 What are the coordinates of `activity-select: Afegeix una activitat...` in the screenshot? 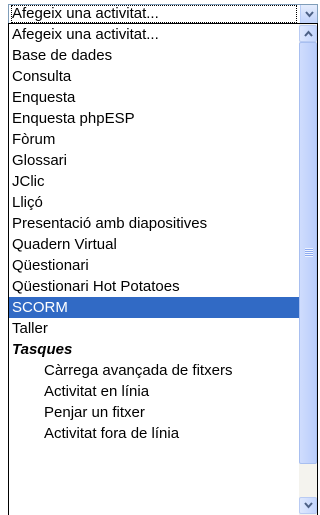 It's located at (163, 14).